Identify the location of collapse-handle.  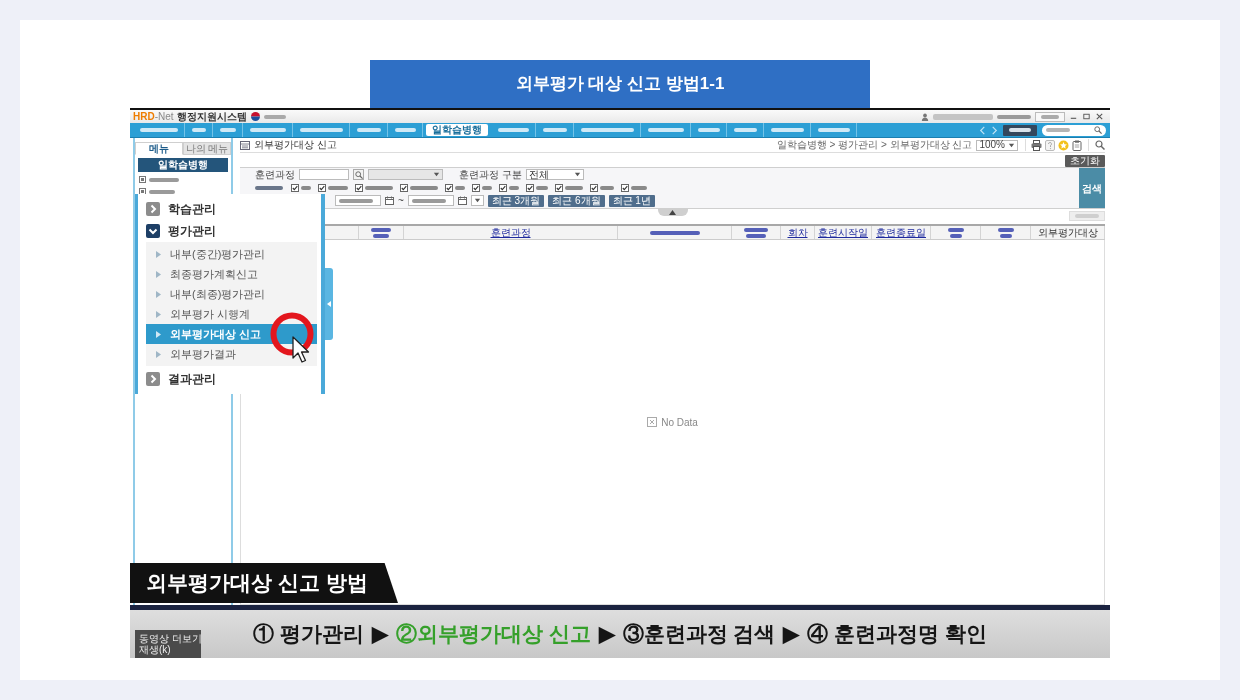
(329, 304).